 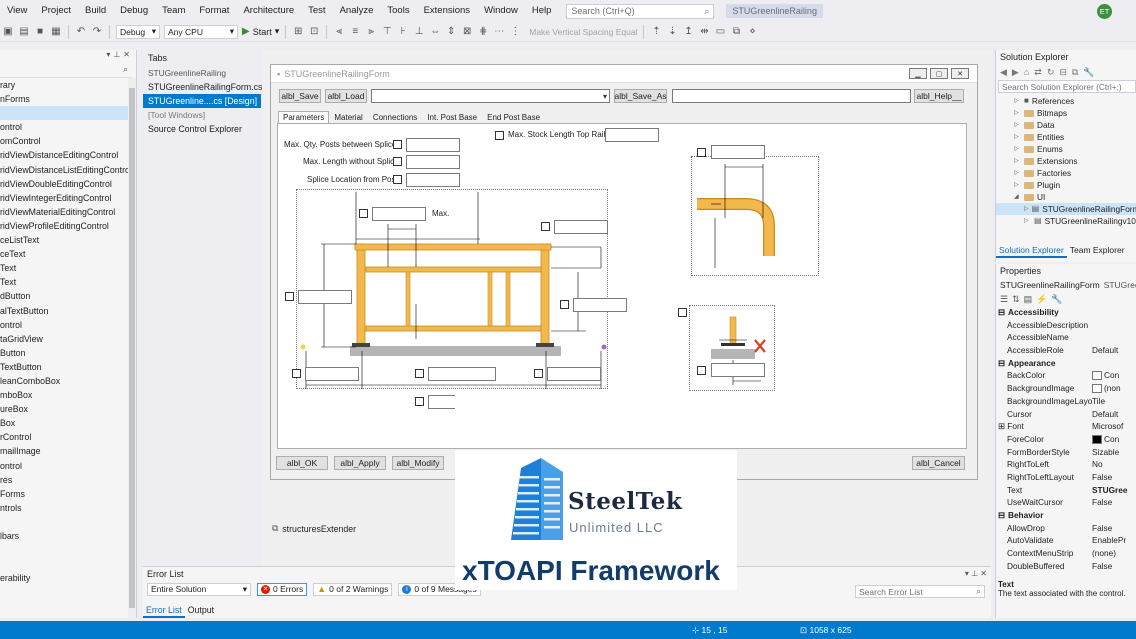 I want to click on toolbox-item: Button, so click(x=68, y=353).